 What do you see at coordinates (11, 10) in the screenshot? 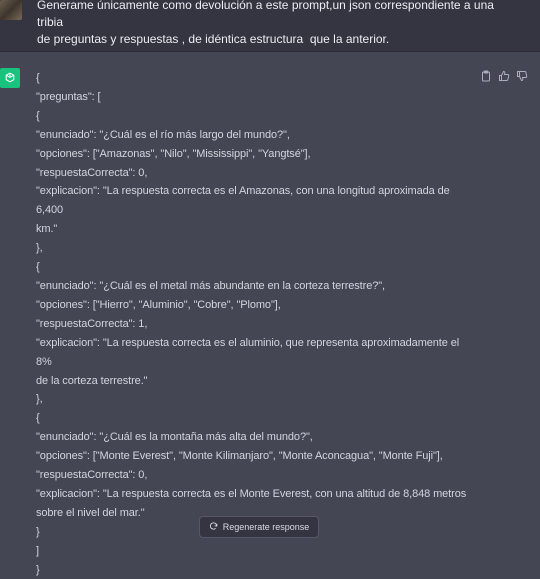
I see `user-avatar` at bounding box center [11, 10].